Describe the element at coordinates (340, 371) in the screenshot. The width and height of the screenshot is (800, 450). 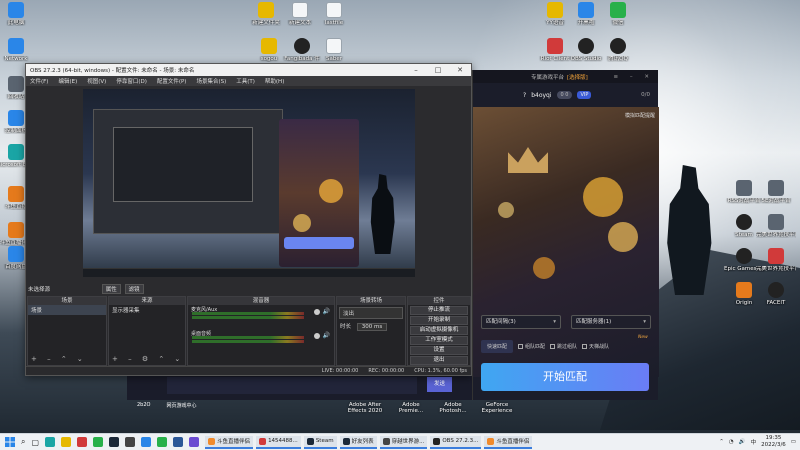
I see `live-status: LIVE: 00:00:00` at that location.